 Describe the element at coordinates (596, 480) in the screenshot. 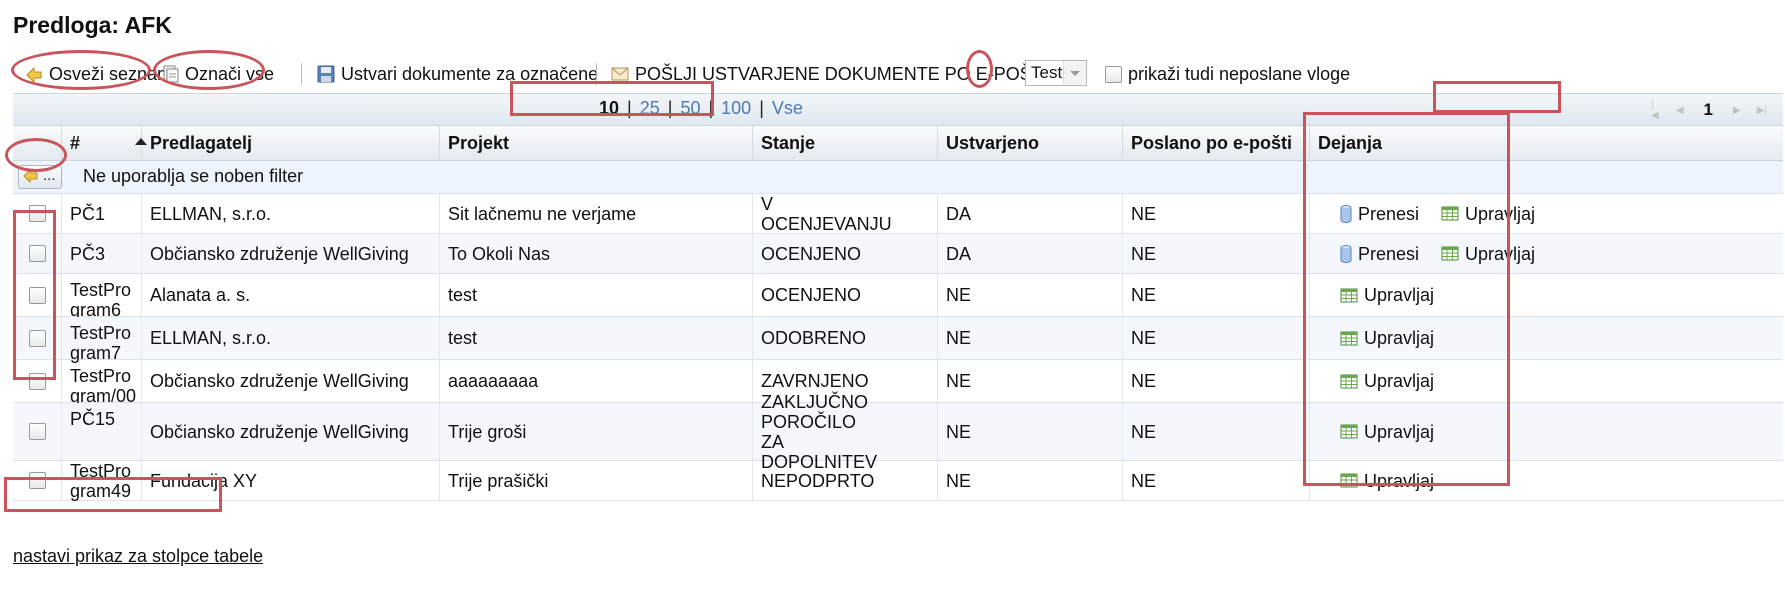

I see `cell-projekt: Trije prašički` at that location.